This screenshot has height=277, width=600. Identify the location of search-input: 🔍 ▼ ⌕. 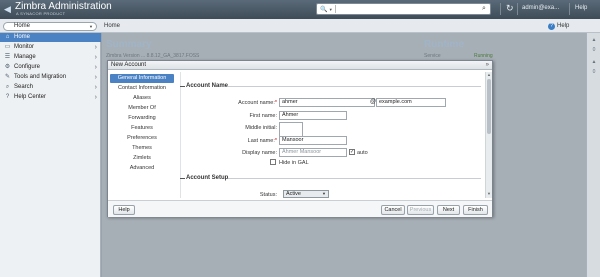
(403, 9).